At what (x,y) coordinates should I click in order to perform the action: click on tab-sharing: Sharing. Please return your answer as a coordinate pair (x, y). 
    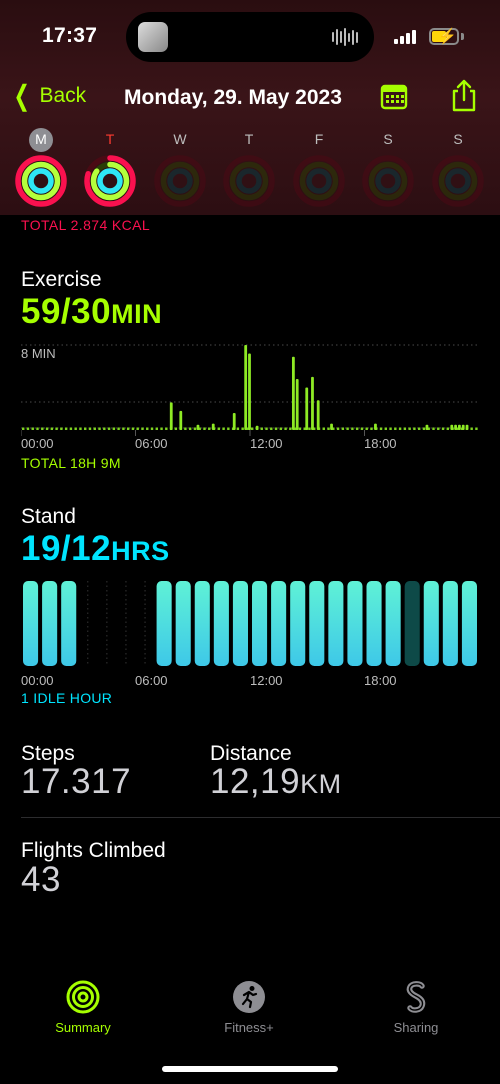
    Looking at the image, I should click on (416, 1007).